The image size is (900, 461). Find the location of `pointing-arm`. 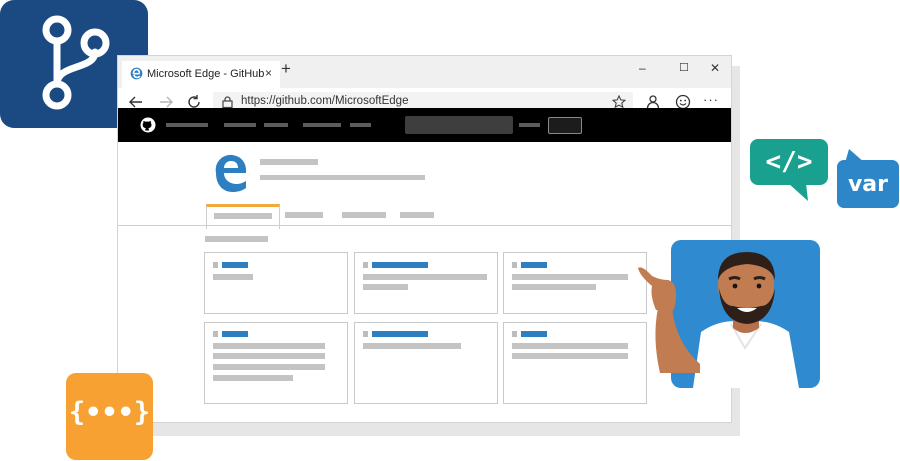

pointing-arm is located at coordinates (669, 320).